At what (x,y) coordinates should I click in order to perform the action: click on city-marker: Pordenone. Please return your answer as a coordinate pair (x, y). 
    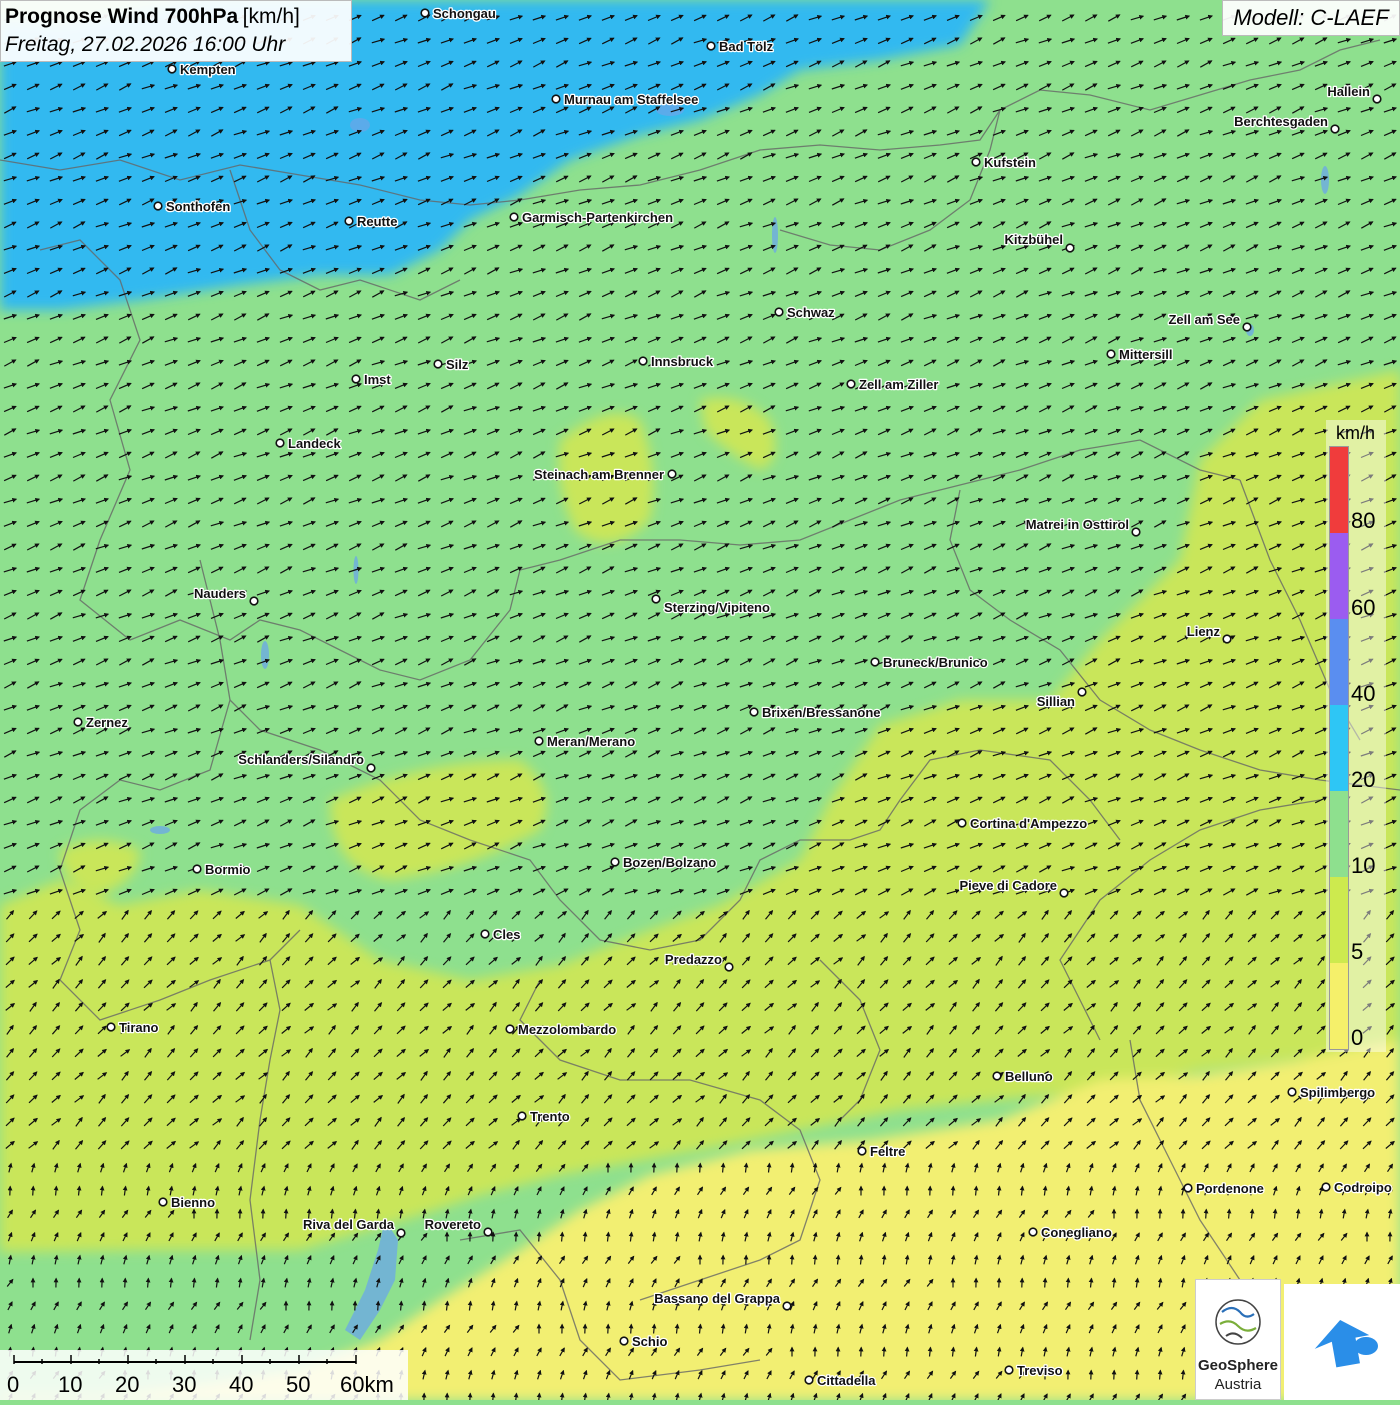
    Looking at the image, I should click on (1224, 1188).